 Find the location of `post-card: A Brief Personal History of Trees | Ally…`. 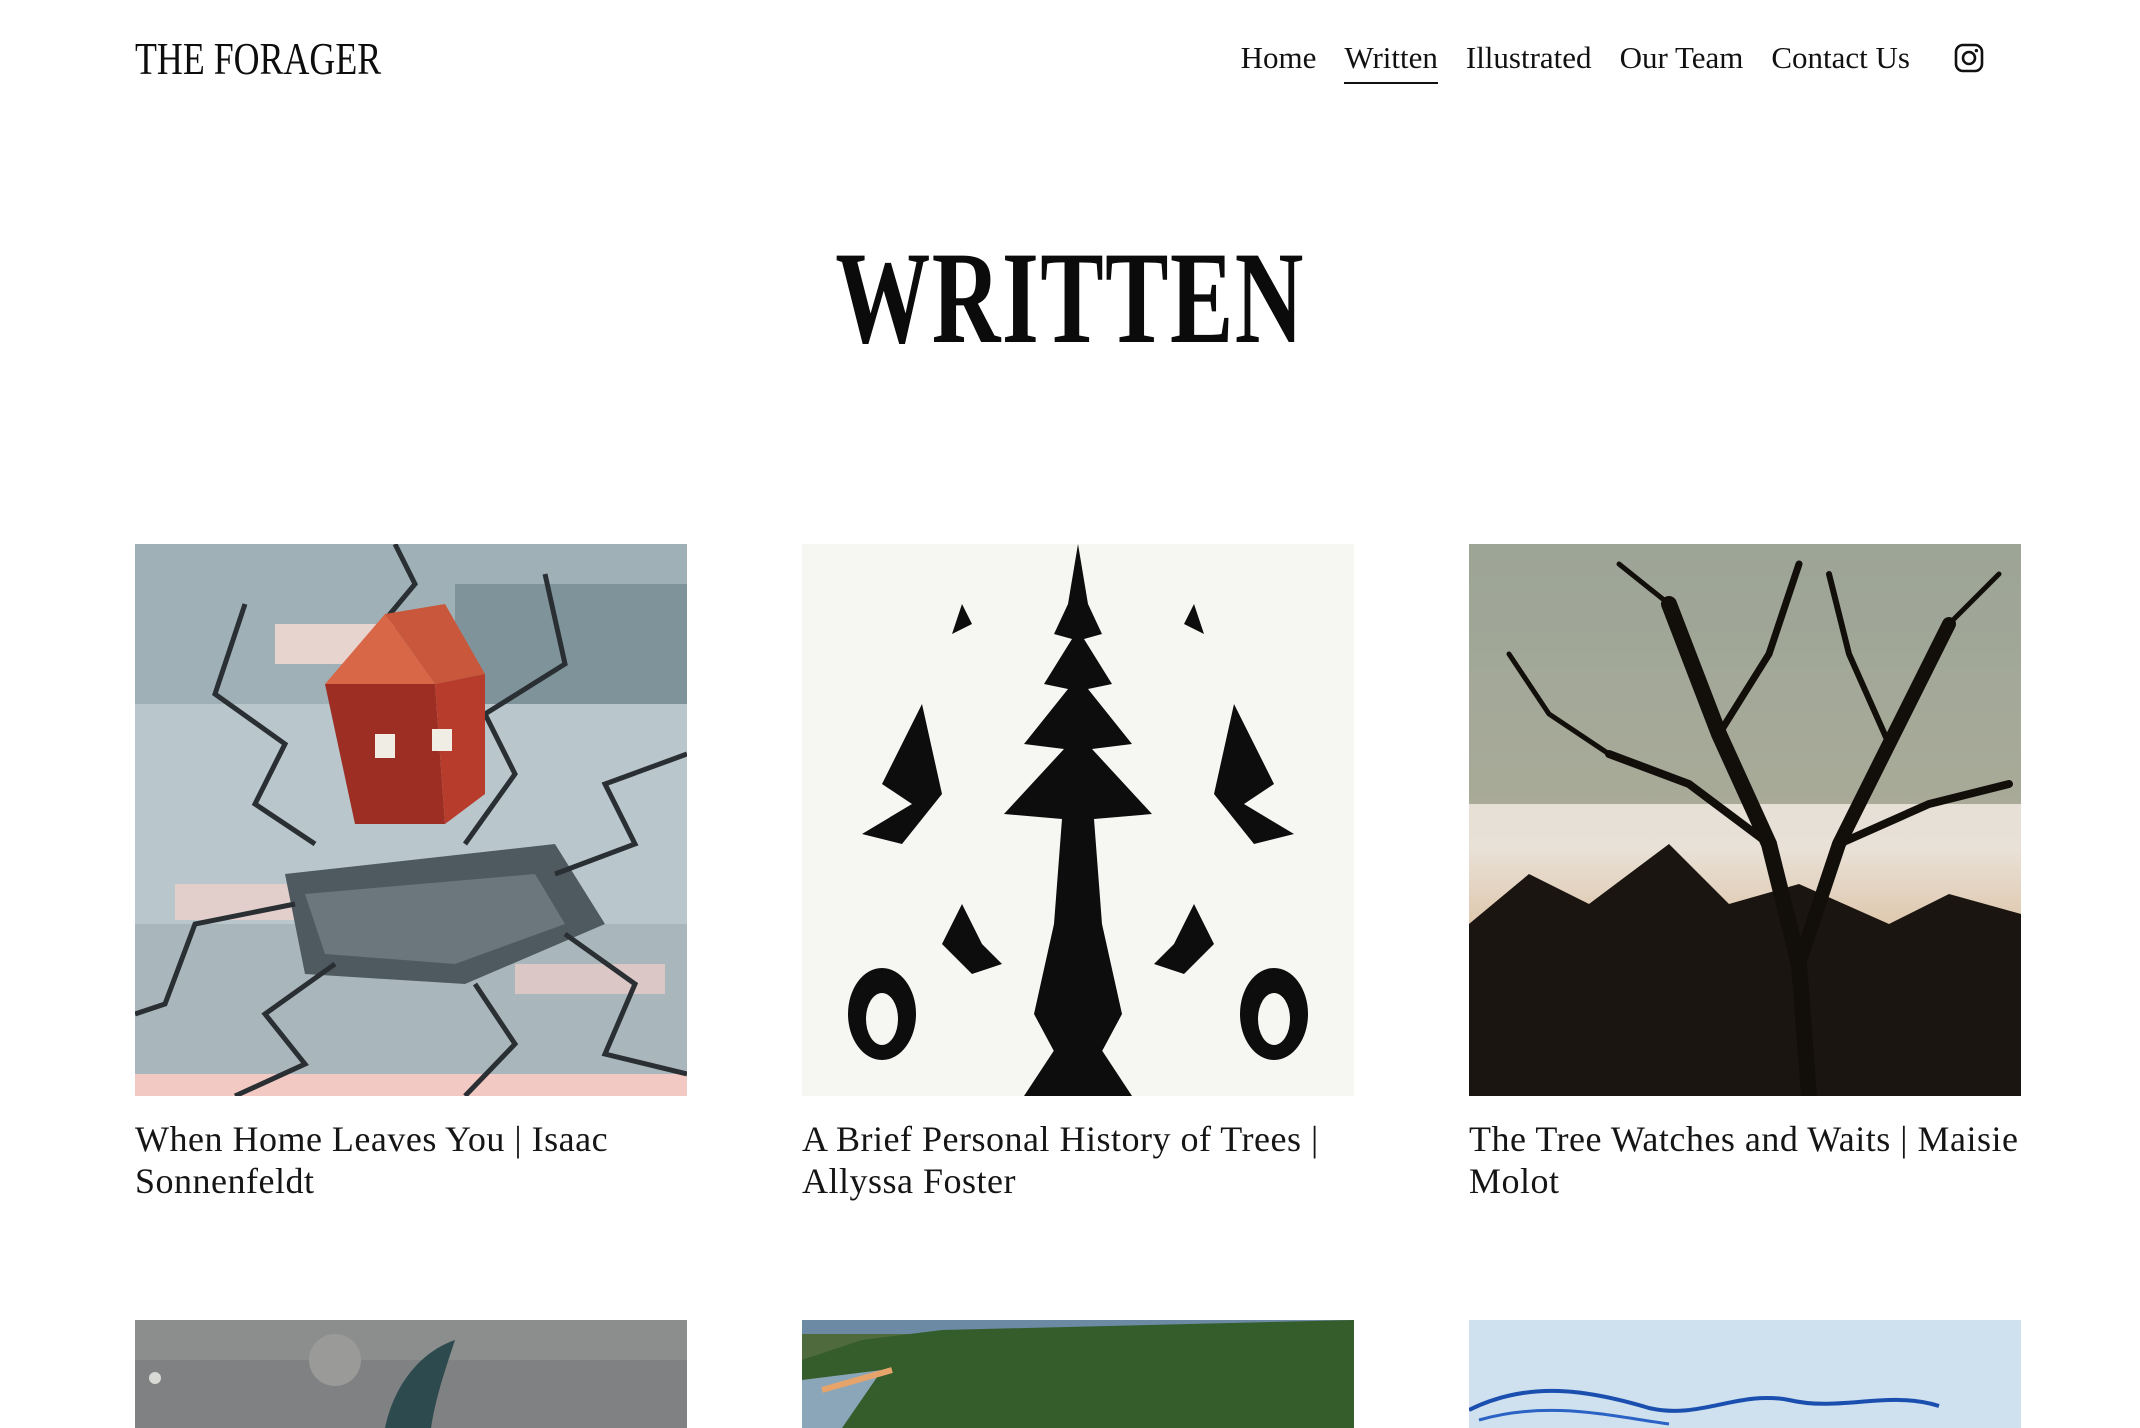

post-card: A Brief Personal History of Trees | Ally… is located at coordinates (1078, 873).